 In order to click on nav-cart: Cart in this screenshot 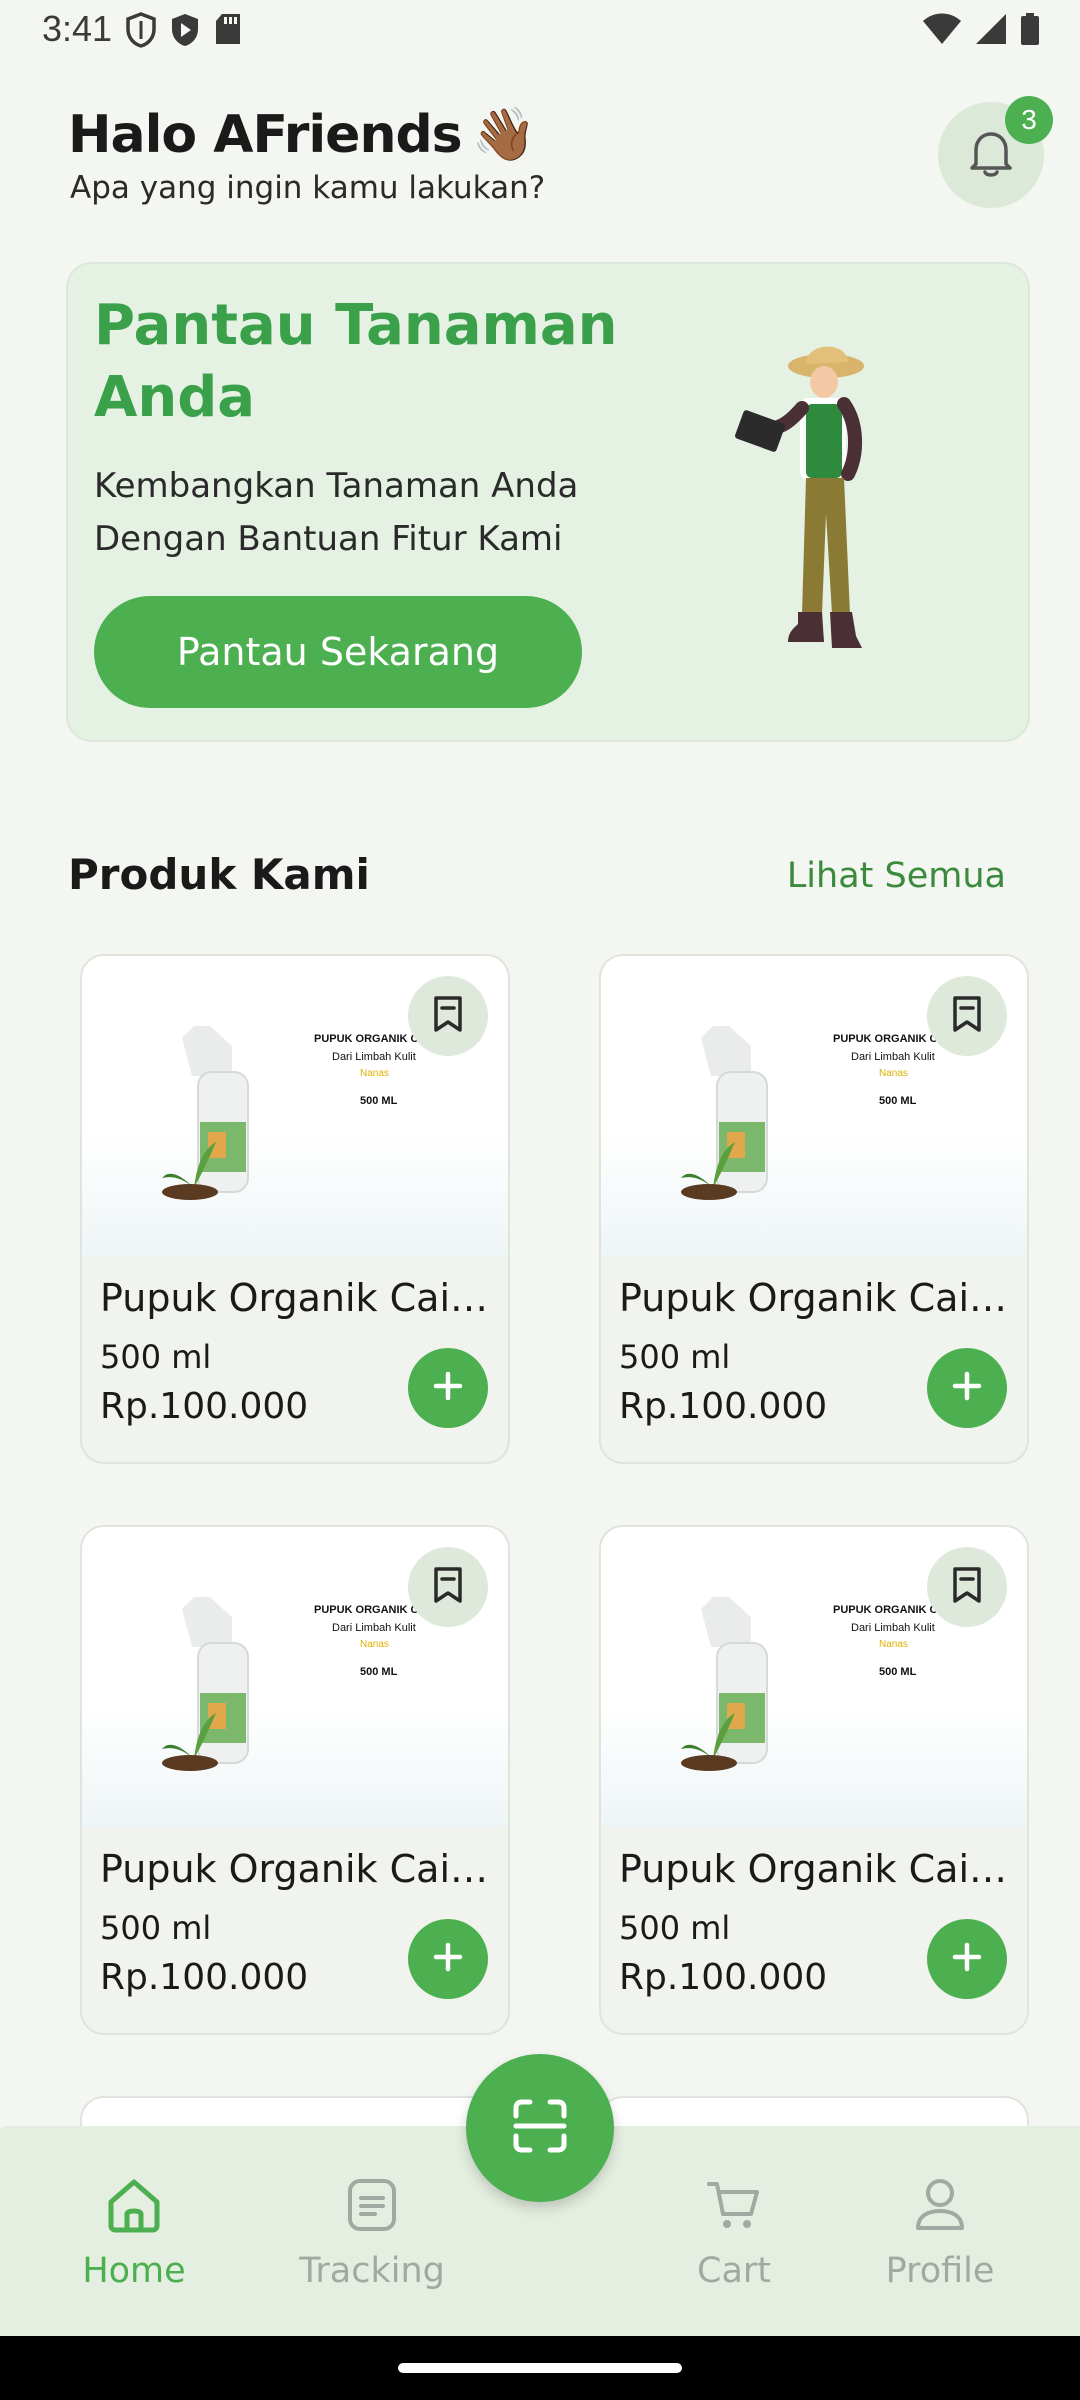, I will do `click(734, 2233)`.